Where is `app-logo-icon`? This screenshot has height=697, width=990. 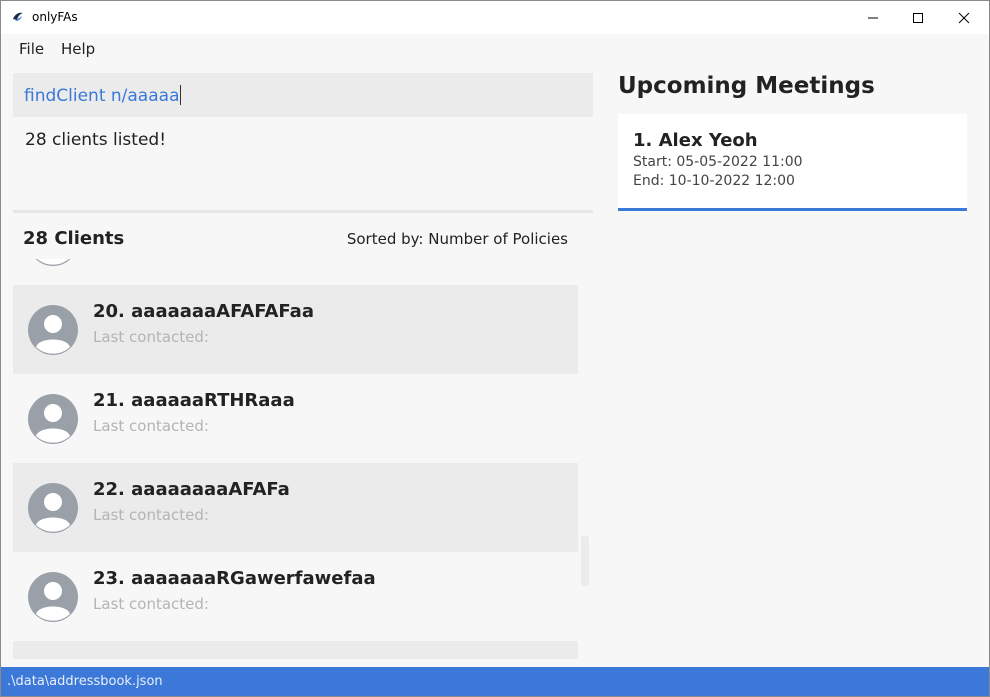 app-logo-icon is located at coordinates (18, 16).